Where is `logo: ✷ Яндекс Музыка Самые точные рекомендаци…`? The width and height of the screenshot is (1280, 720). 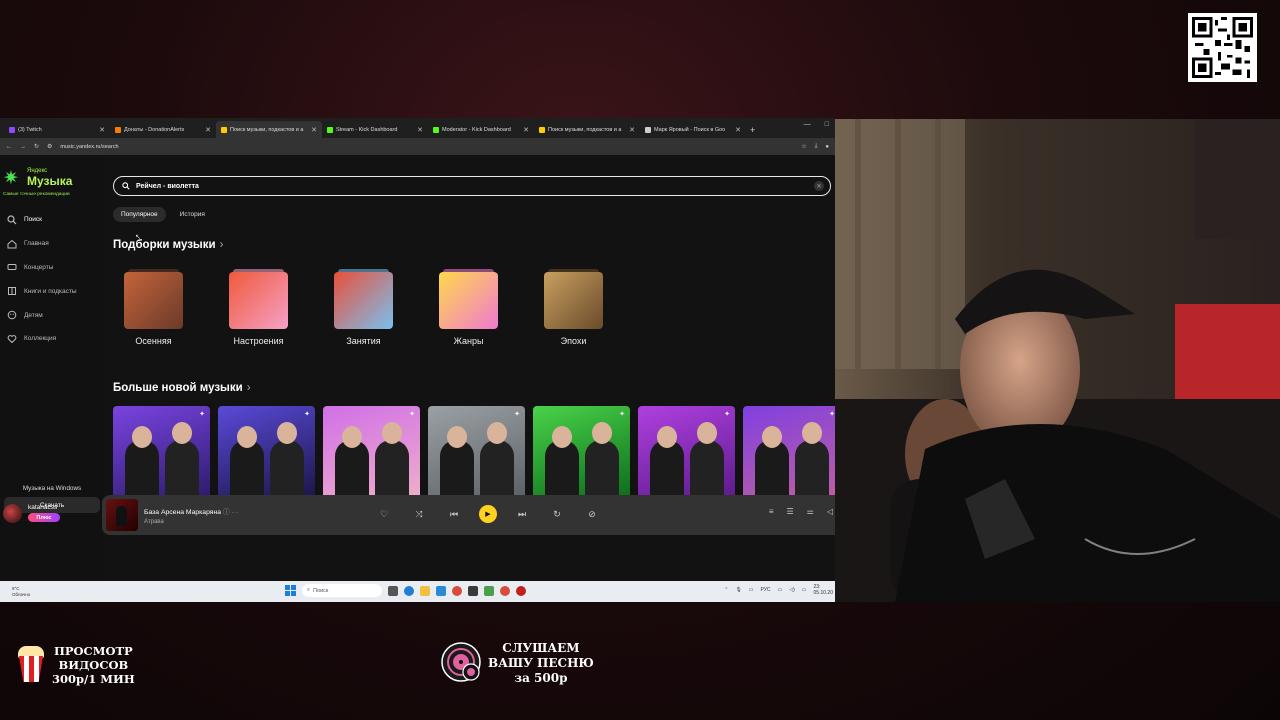
logo: ✷ Яндекс Музыка Самые точные рекомендаци… is located at coordinates (51, 182).